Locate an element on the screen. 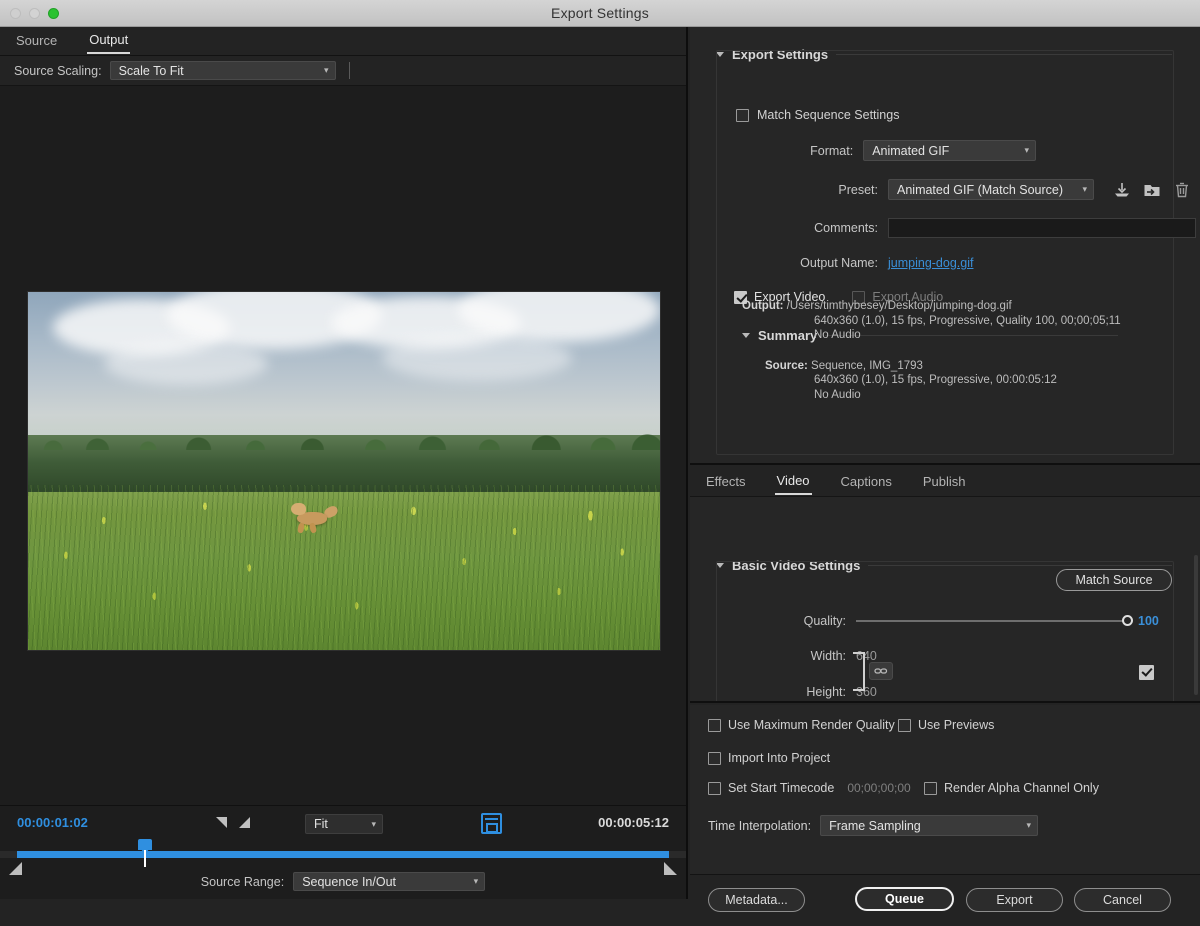 Image resolution: width=1200 pixels, height=926 pixels. time-interpolation-label: Time Interpolation: is located at coordinates (760, 825).